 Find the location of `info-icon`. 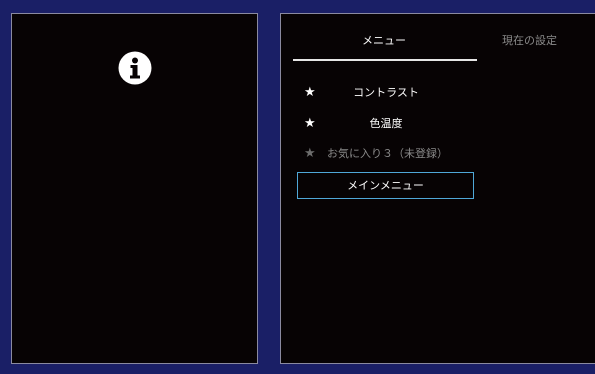

info-icon is located at coordinates (135, 68).